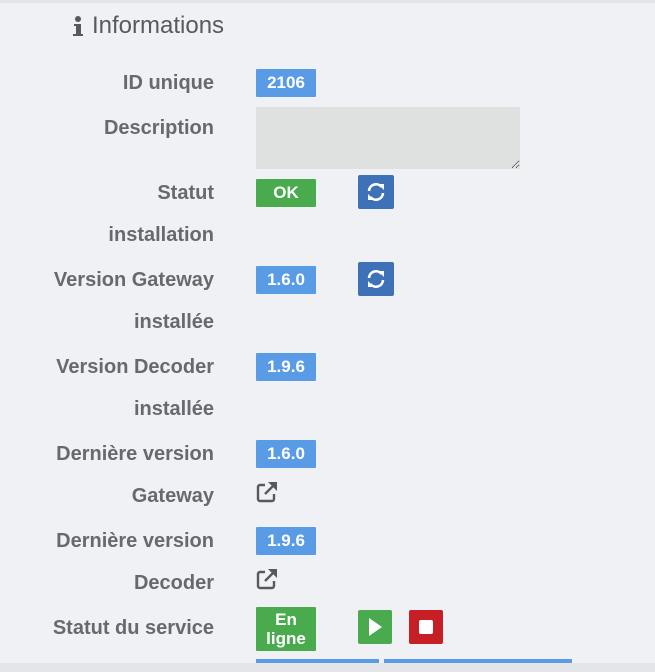 The image size is (655, 672). I want to click on refresh-gateway-button, so click(376, 279).